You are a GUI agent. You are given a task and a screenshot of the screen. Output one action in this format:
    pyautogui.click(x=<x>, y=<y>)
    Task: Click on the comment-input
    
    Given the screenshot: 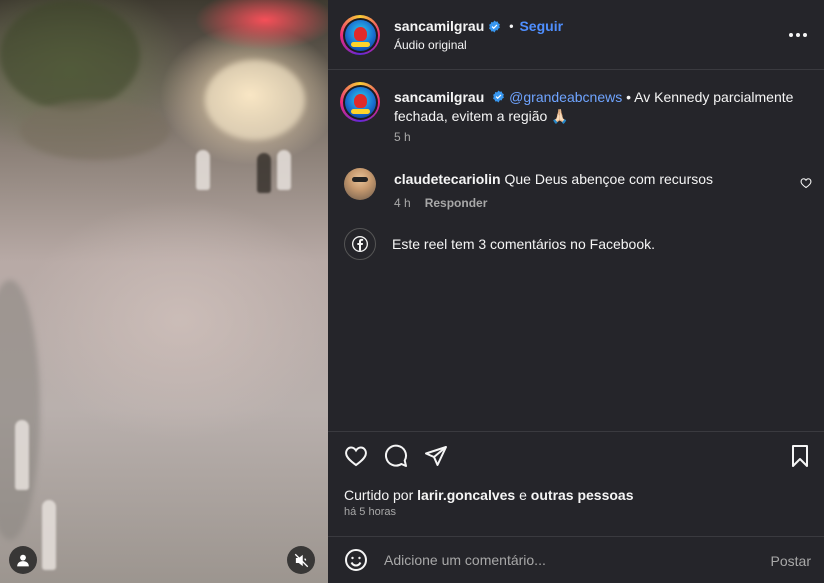 What is the action you would take?
    pyautogui.click(x=569, y=560)
    